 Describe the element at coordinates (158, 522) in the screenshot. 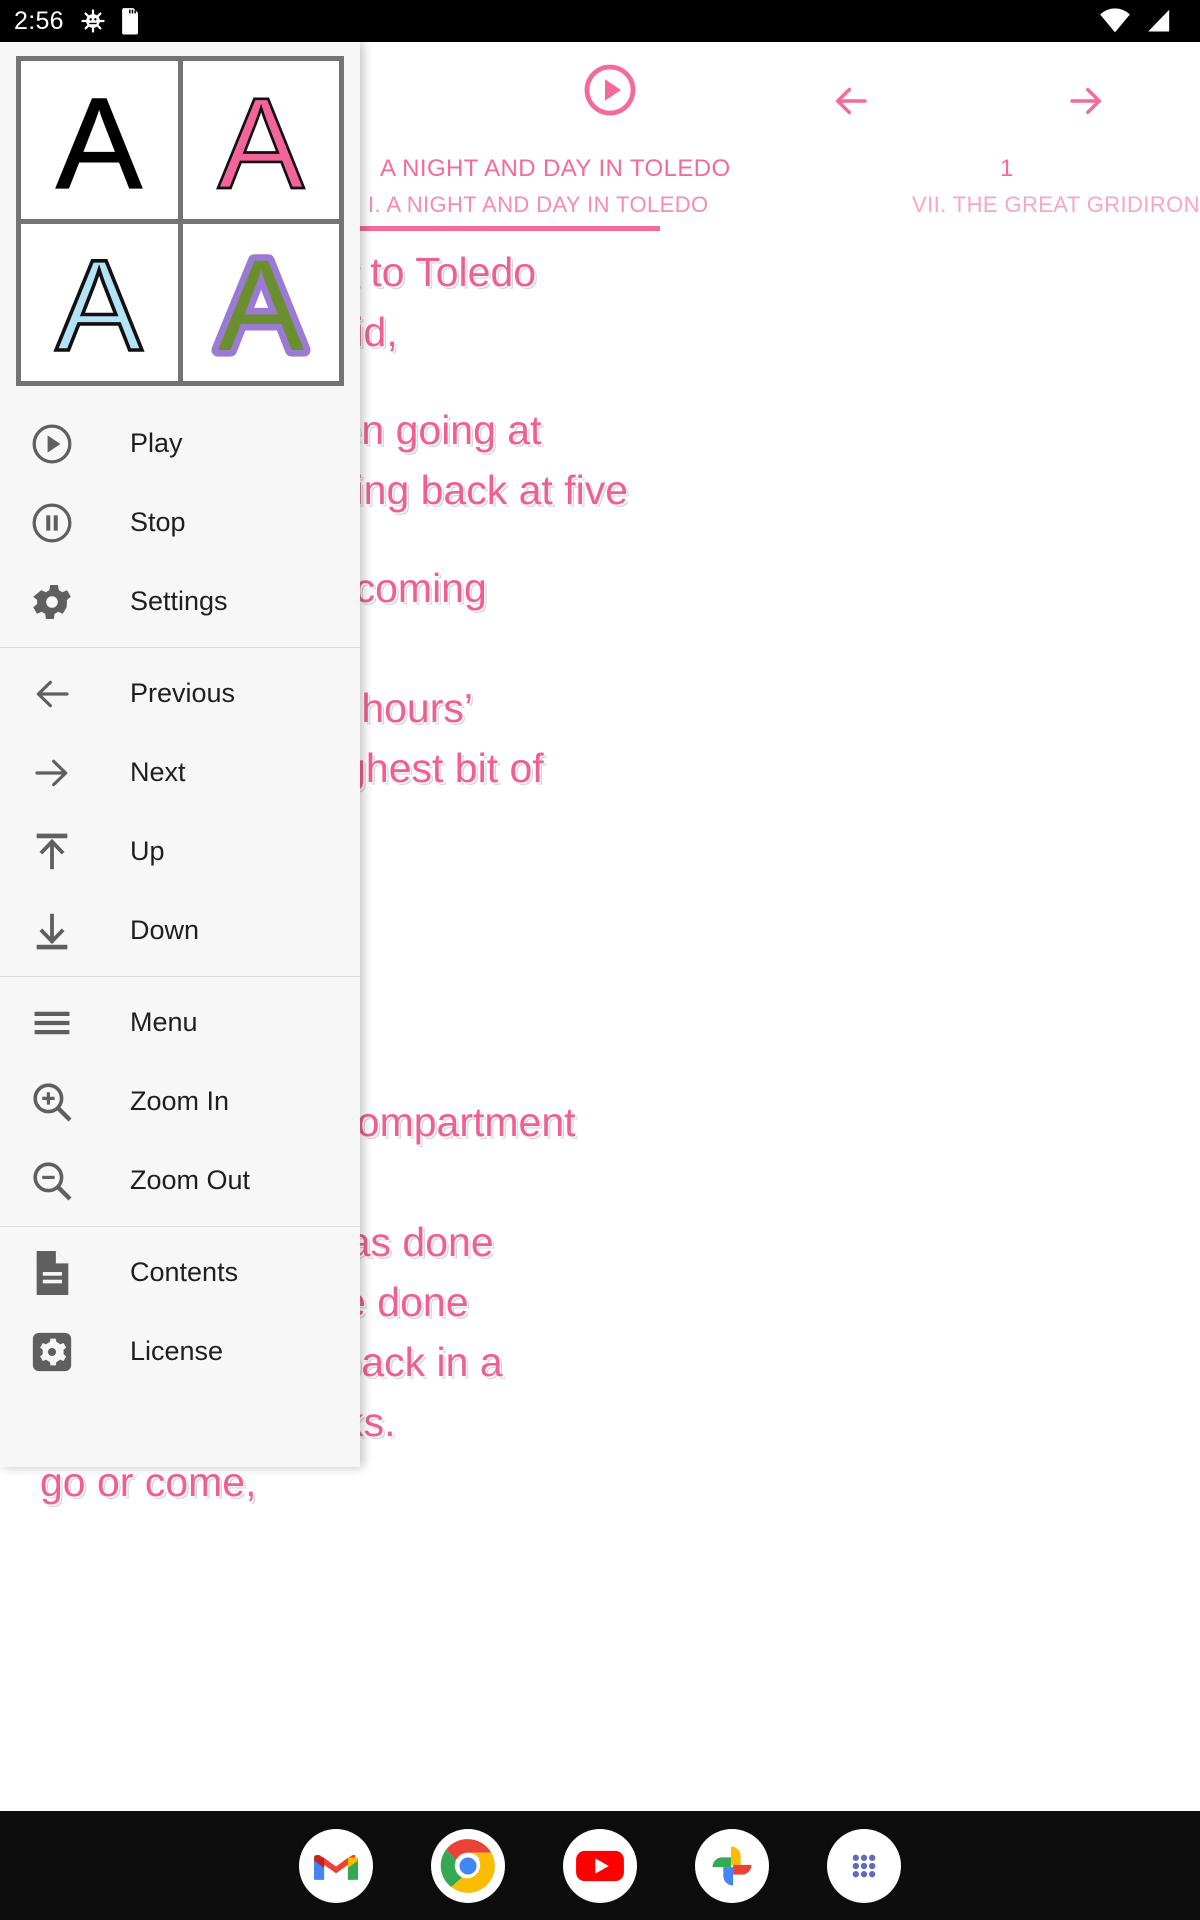

I see `drawer-item-label: Stop` at that location.